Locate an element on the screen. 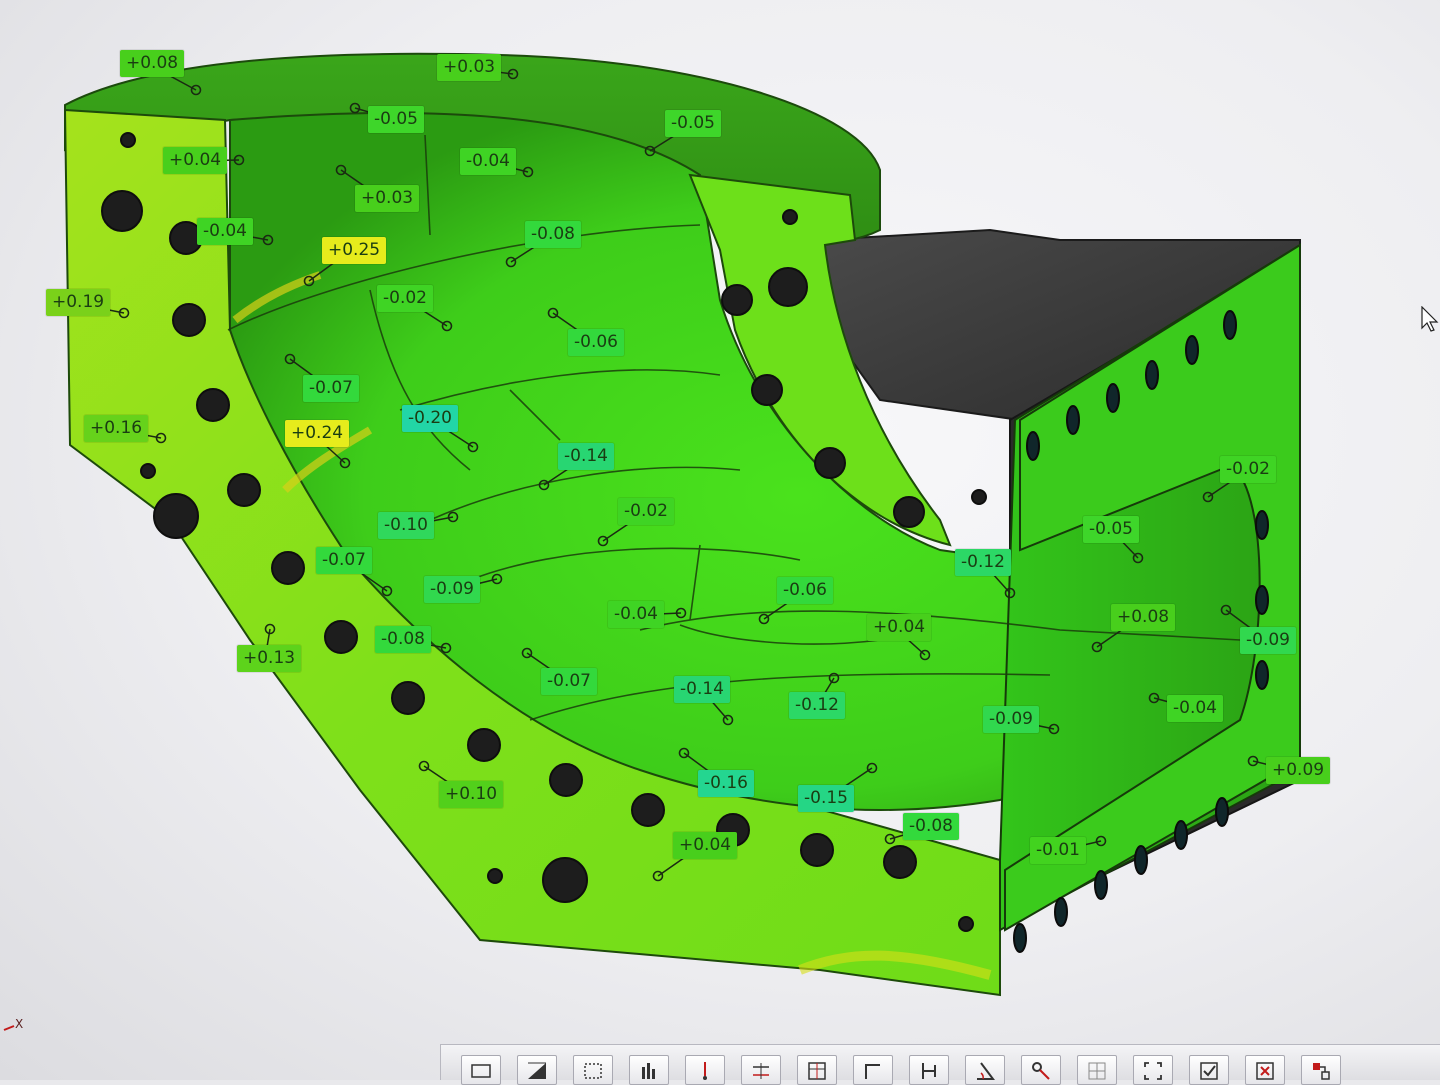  select-box-icon is located at coordinates (593, 1071).